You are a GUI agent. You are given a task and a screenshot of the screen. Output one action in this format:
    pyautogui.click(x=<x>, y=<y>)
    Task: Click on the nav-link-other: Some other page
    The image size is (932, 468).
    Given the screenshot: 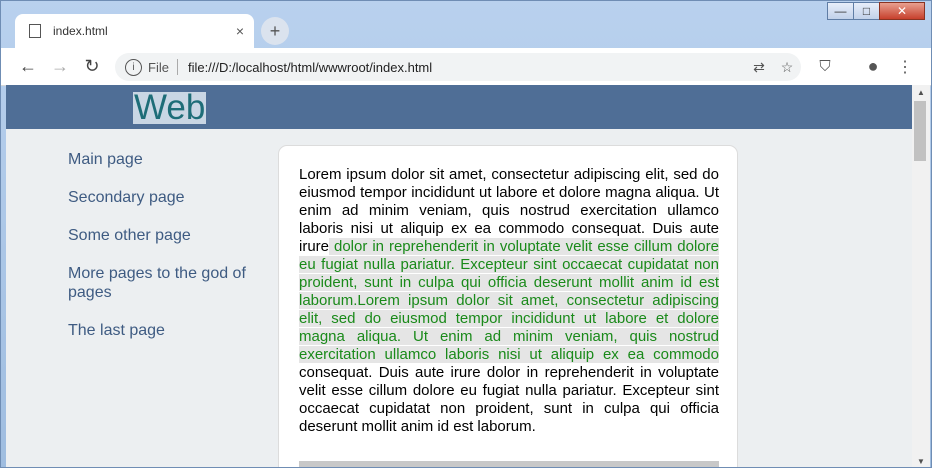 What is the action you would take?
    pyautogui.click(x=168, y=235)
    